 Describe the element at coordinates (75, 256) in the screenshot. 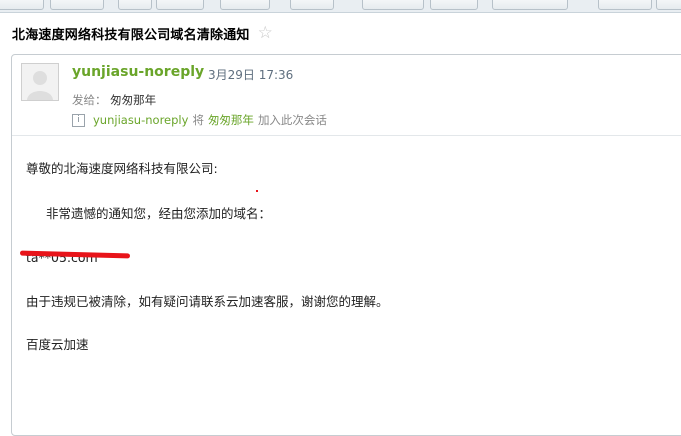

I see `redacted-domain: ta**05.com` at that location.